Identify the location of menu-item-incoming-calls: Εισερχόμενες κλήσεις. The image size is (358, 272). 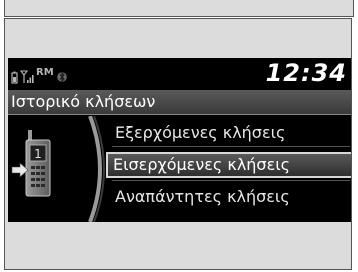
(228, 165).